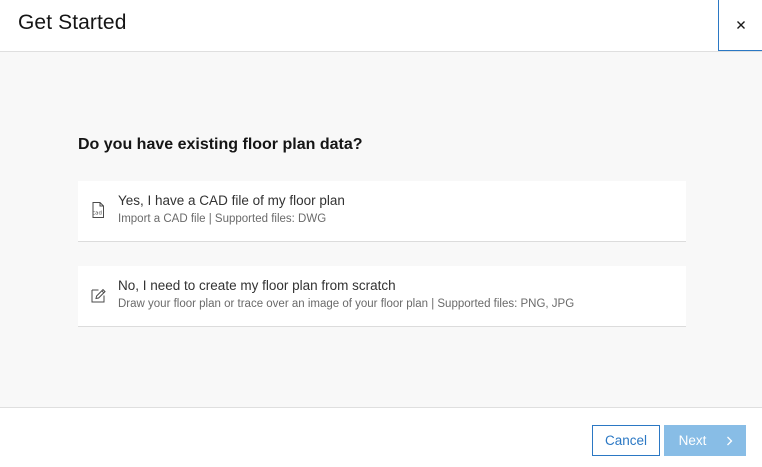 The height and width of the screenshot is (467, 762). Describe the element at coordinates (692, 440) in the screenshot. I see `next-button-label: Next` at that location.